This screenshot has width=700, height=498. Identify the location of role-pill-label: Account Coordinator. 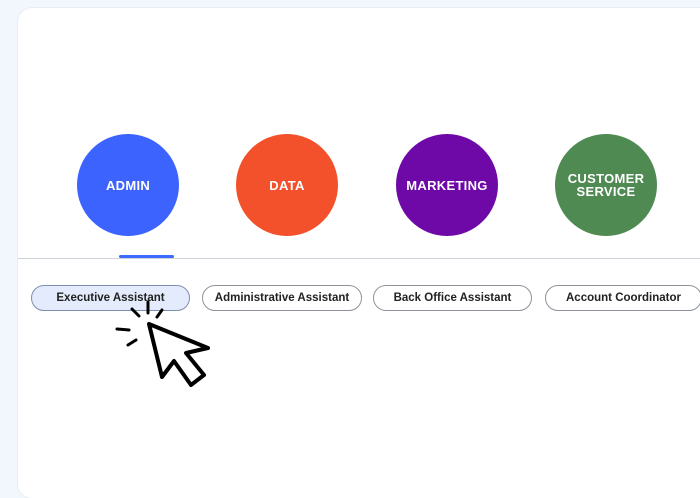
(623, 298).